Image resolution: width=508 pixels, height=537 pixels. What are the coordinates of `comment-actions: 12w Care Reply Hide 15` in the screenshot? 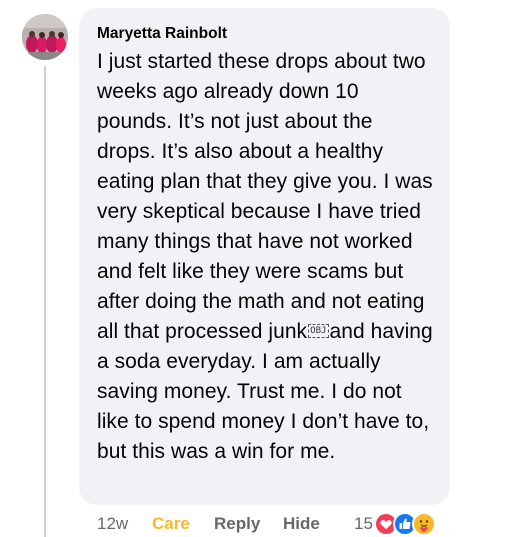 It's located at (266, 524).